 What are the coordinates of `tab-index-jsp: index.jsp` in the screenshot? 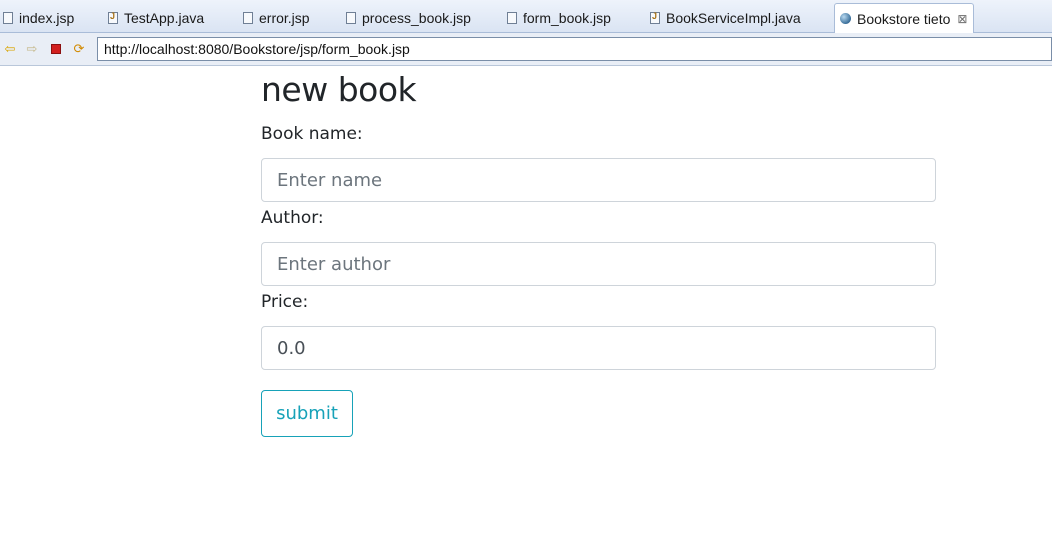 It's located at (38, 18).